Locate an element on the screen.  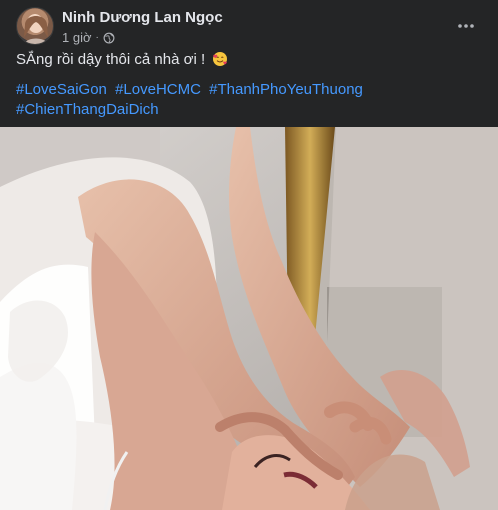
author-avatar is located at coordinates (35, 26).